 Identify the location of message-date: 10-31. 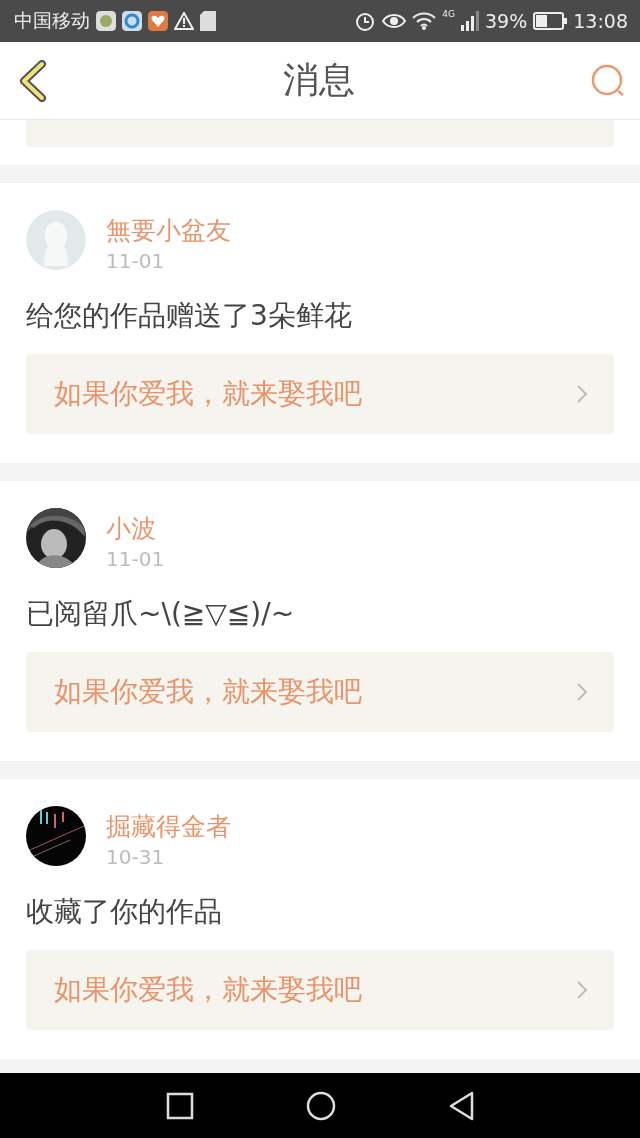
(136, 857).